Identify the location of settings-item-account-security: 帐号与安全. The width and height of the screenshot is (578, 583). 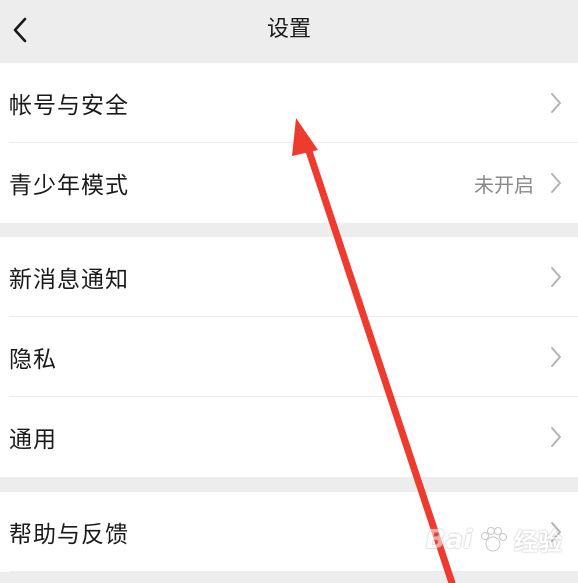
(289, 103).